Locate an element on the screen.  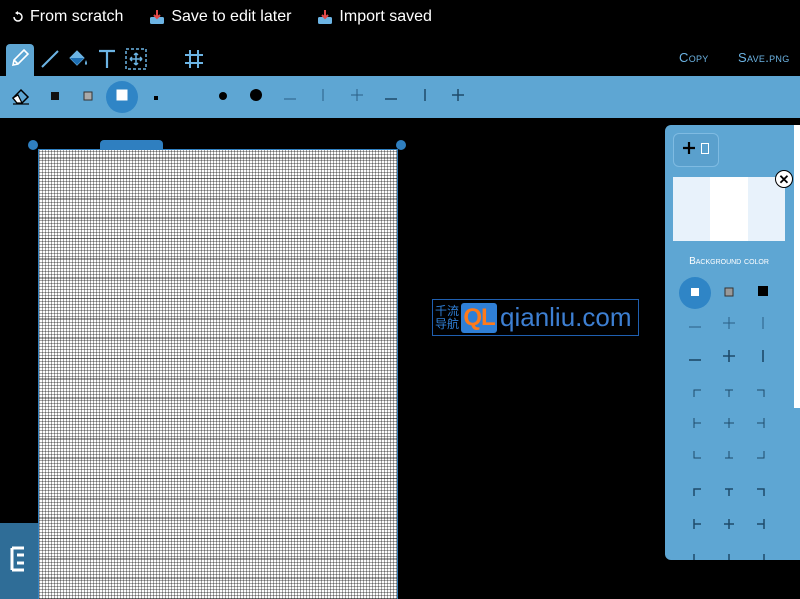
grid-icon is located at coordinates (194, 61).